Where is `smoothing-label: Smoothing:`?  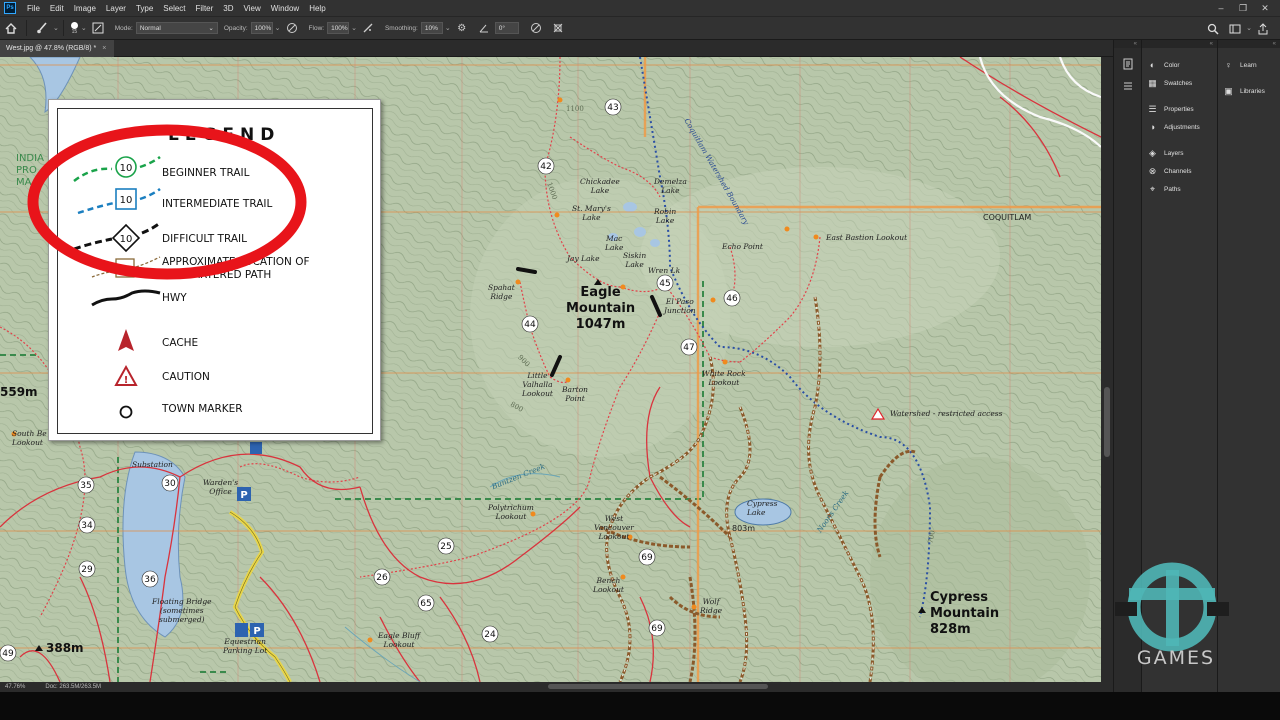 smoothing-label: Smoothing: is located at coordinates (401, 28).